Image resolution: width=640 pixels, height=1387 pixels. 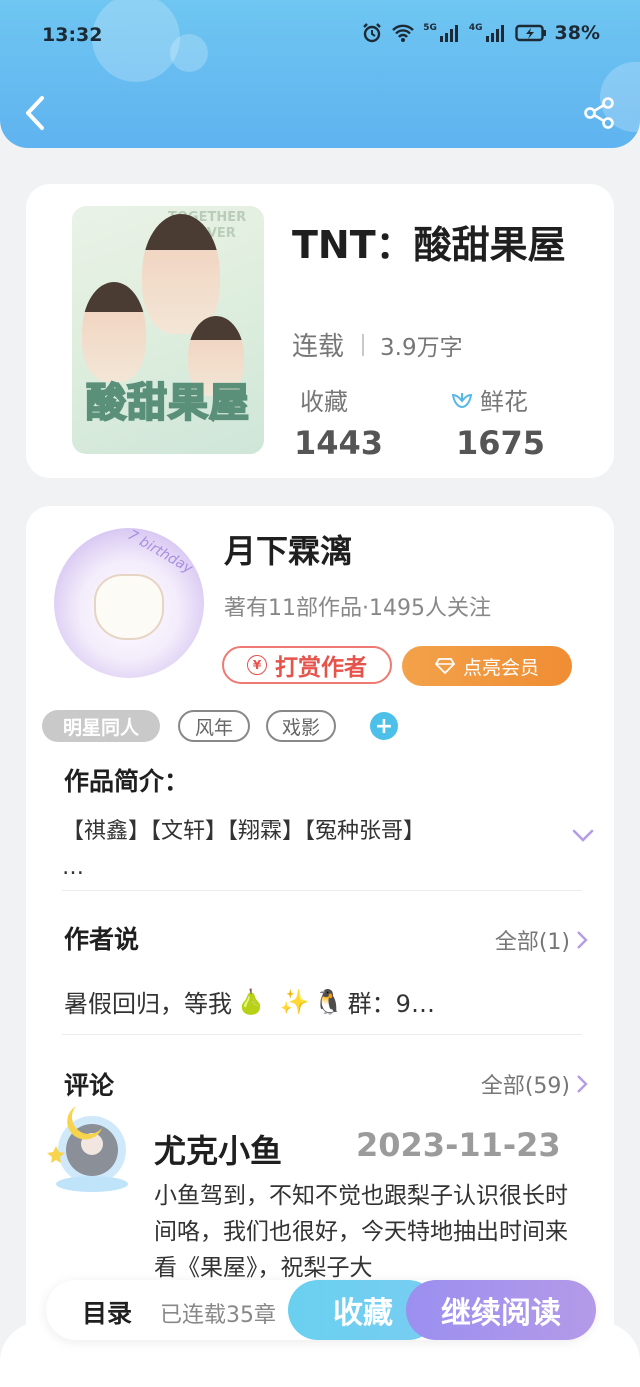 I want to click on favorites-label: 收藏, so click(x=324, y=399).